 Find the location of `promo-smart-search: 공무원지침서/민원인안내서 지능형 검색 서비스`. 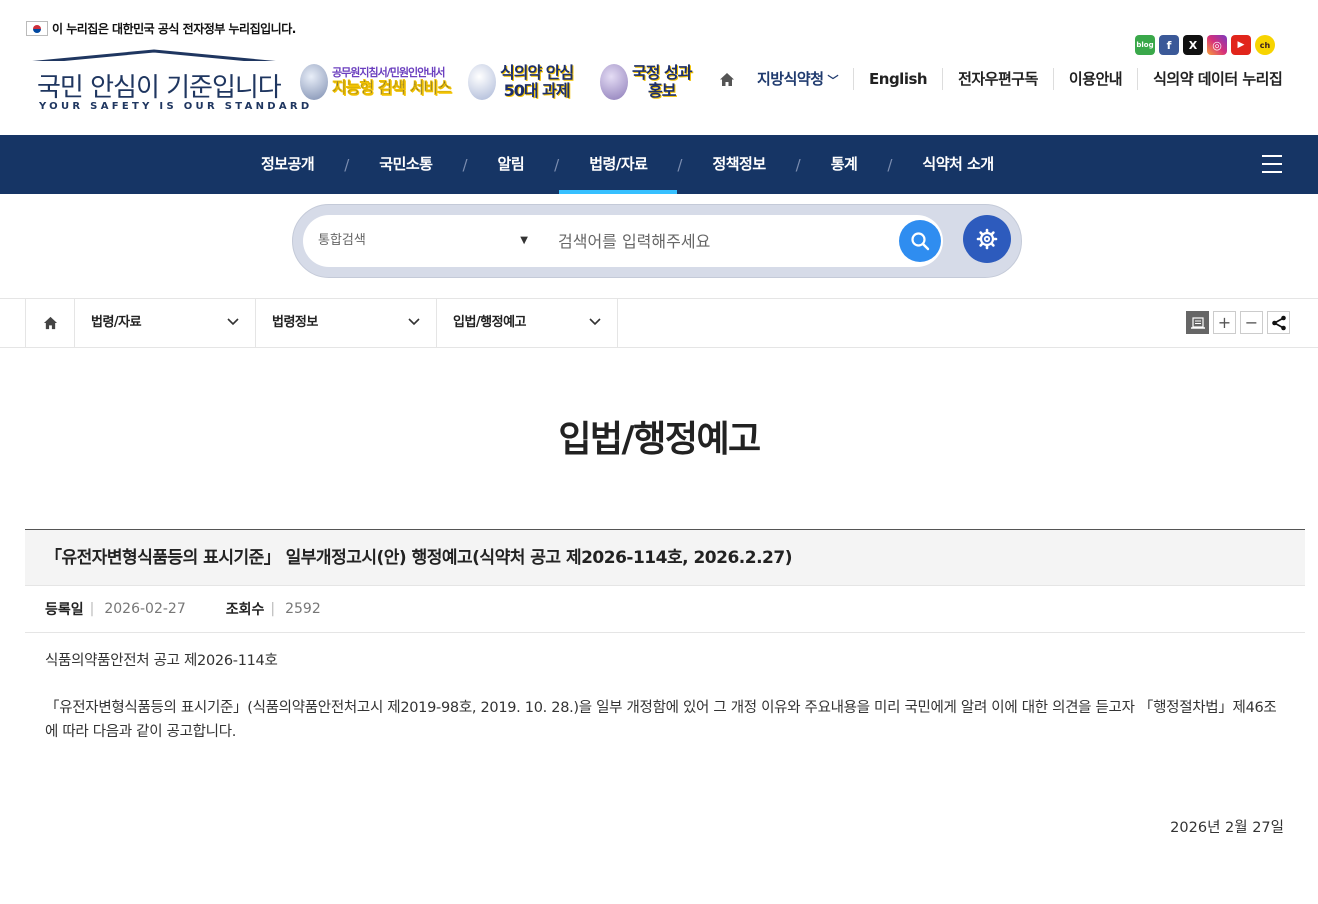

promo-smart-search: 공무원지침서/민원인안내서 지능형 검색 서비스 is located at coordinates (376, 82).